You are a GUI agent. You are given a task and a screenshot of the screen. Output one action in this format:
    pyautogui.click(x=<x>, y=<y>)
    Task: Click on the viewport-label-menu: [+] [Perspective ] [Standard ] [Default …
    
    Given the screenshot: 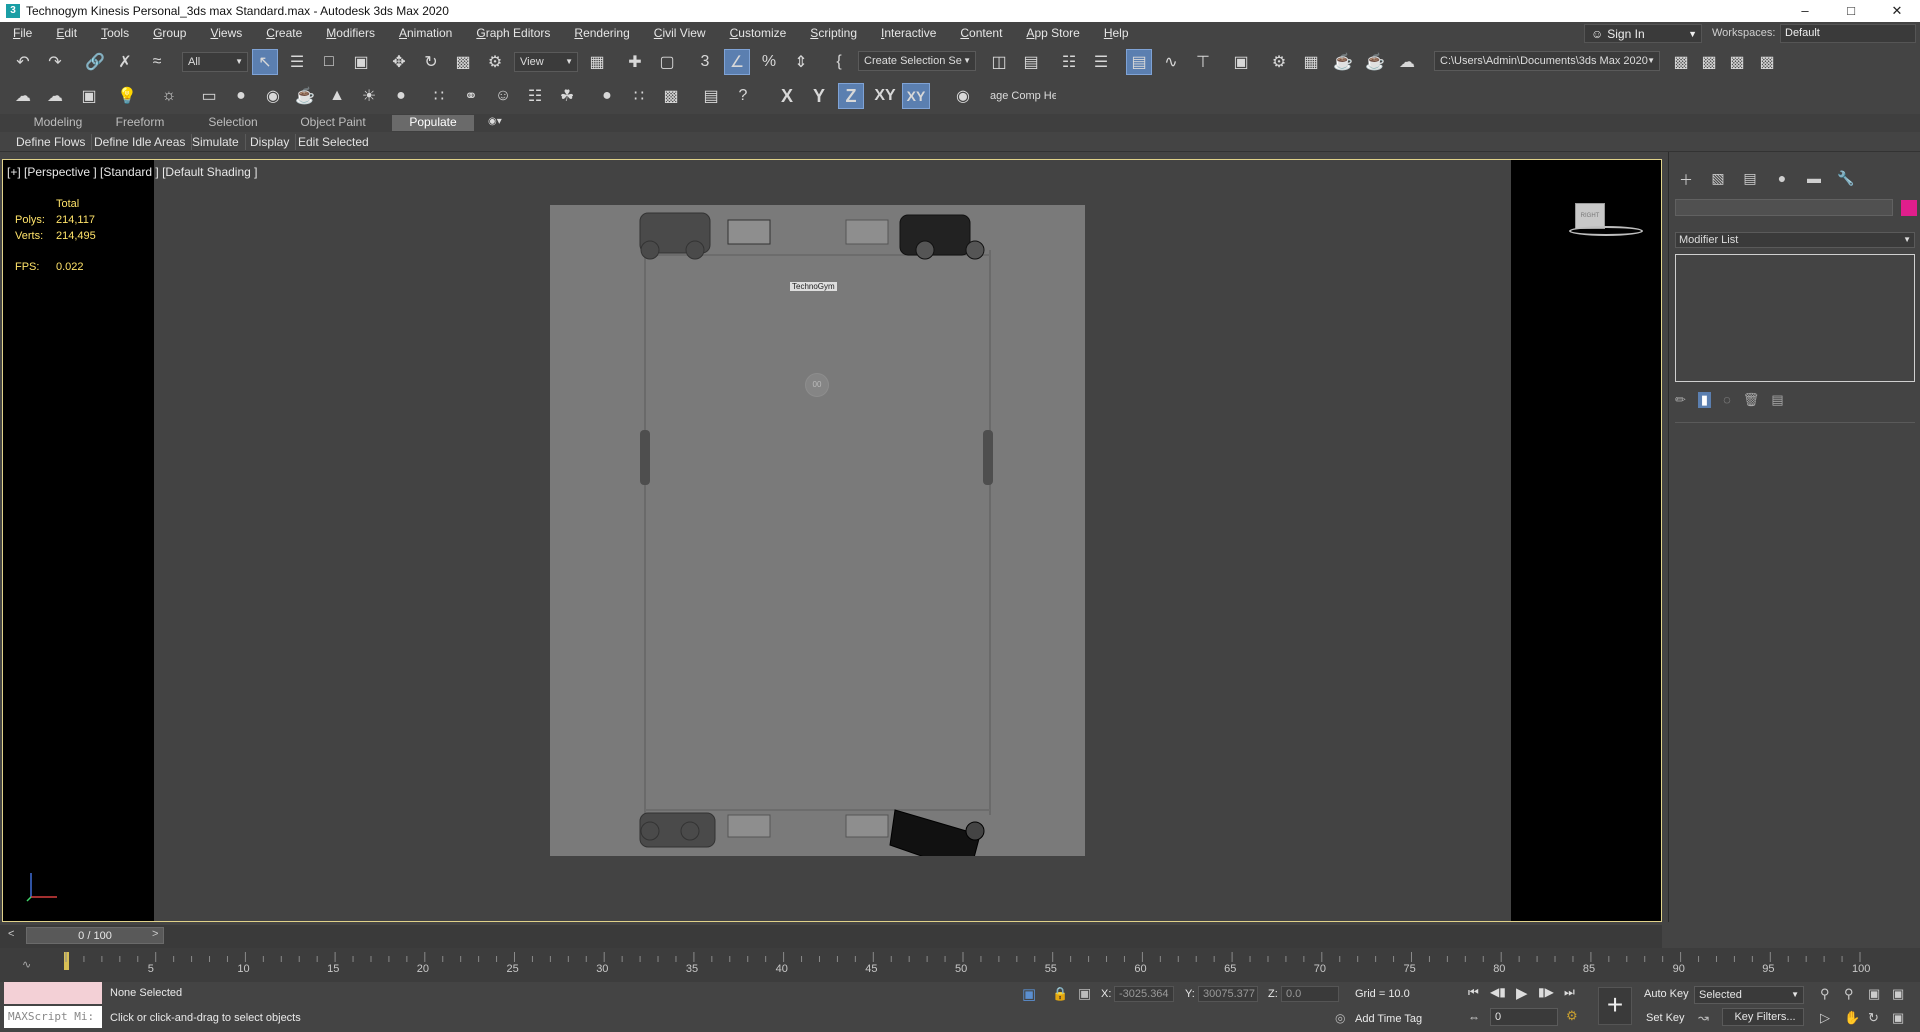 What is the action you would take?
    pyautogui.click(x=132, y=172)
    